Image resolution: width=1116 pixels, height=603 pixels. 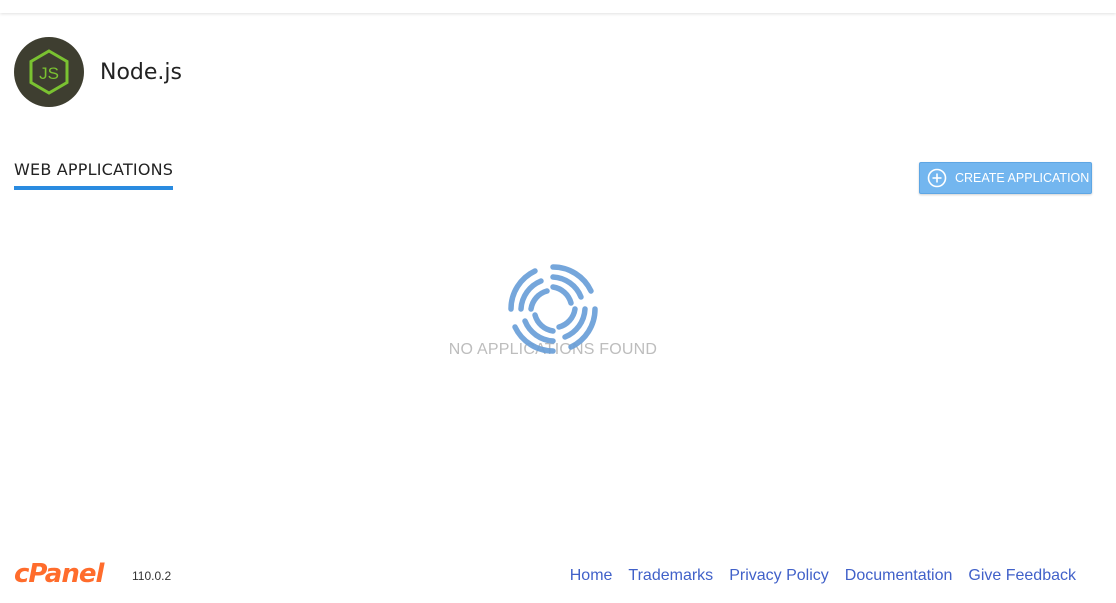 What do you see at coordinates (899, 576) in the screenshot?
I see `footer-link-documentation: Documentation` at bounding box center [899, 576].